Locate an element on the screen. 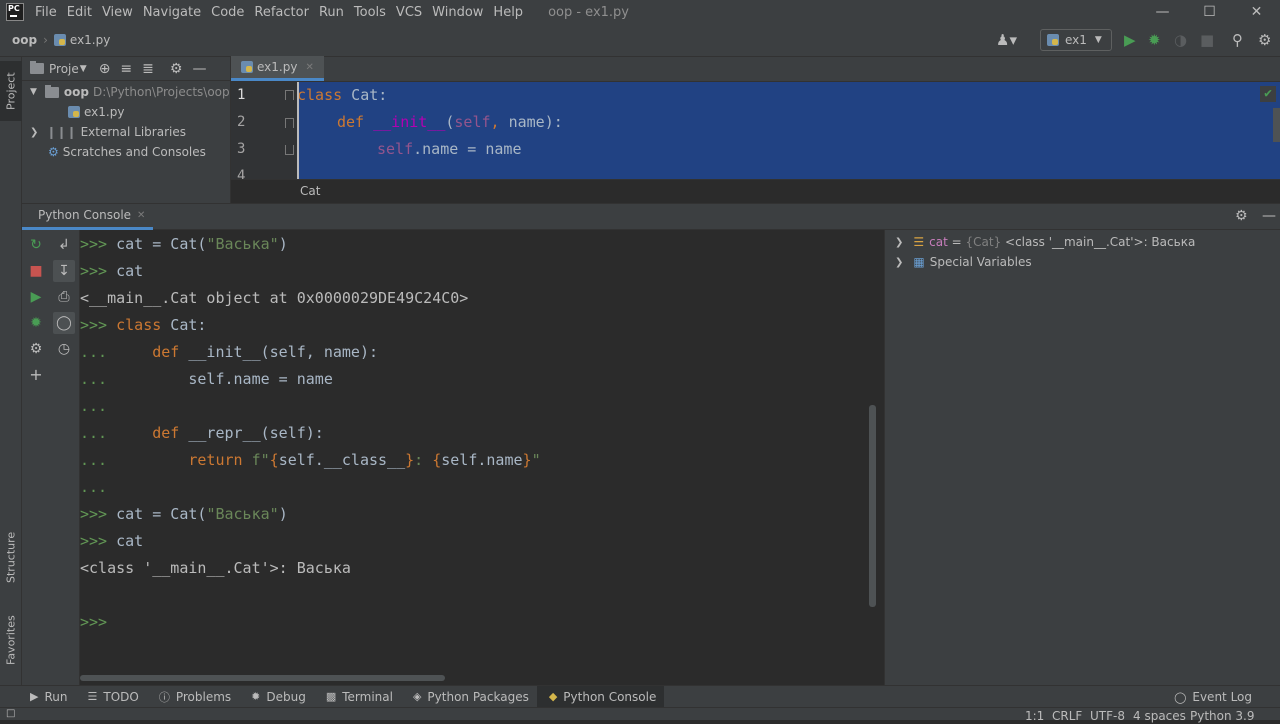  bottom-tab-label: Problems is located at coordinates (203, 696).